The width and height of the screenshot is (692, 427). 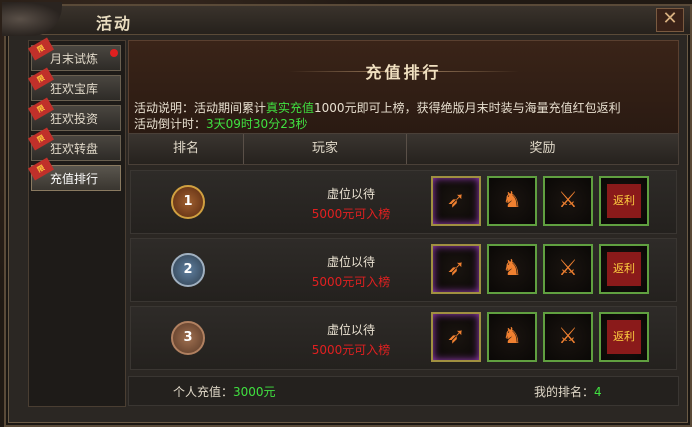 What do you see at coordinates (203, 392) in the screenshot?
I see `recharge-label: 个人充值：` at bounding box center [203, 392].